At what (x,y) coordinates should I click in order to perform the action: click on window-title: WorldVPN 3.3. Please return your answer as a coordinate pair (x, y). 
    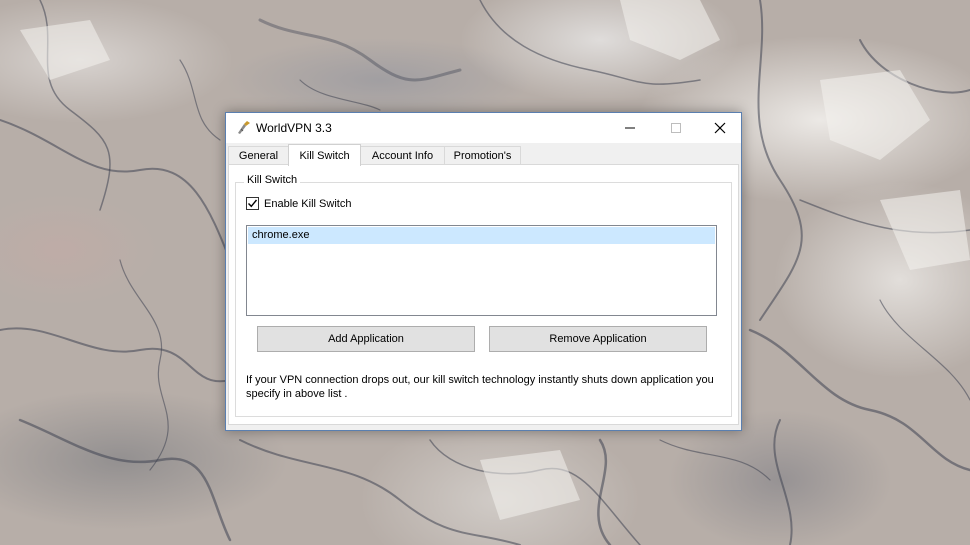
    Looking at the image, I should click on (294, 128).